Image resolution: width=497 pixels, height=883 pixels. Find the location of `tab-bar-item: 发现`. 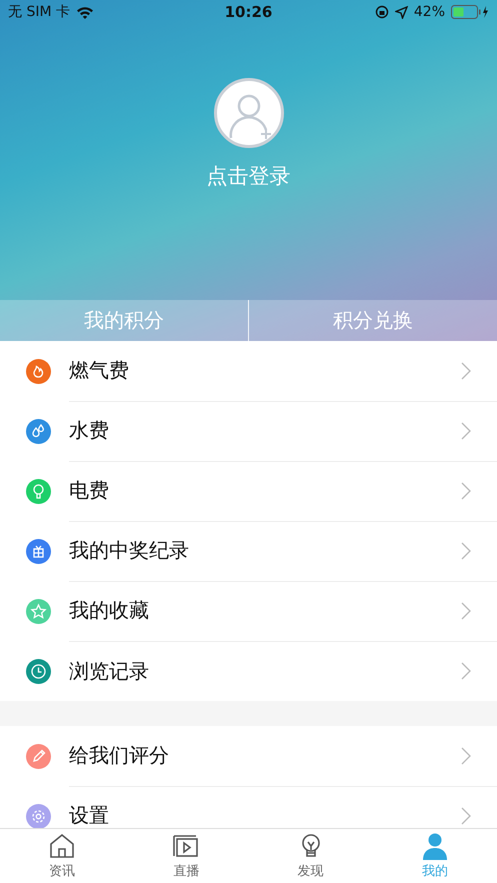

tab-bar-item: 发现 is located at coordinates (310, 856).